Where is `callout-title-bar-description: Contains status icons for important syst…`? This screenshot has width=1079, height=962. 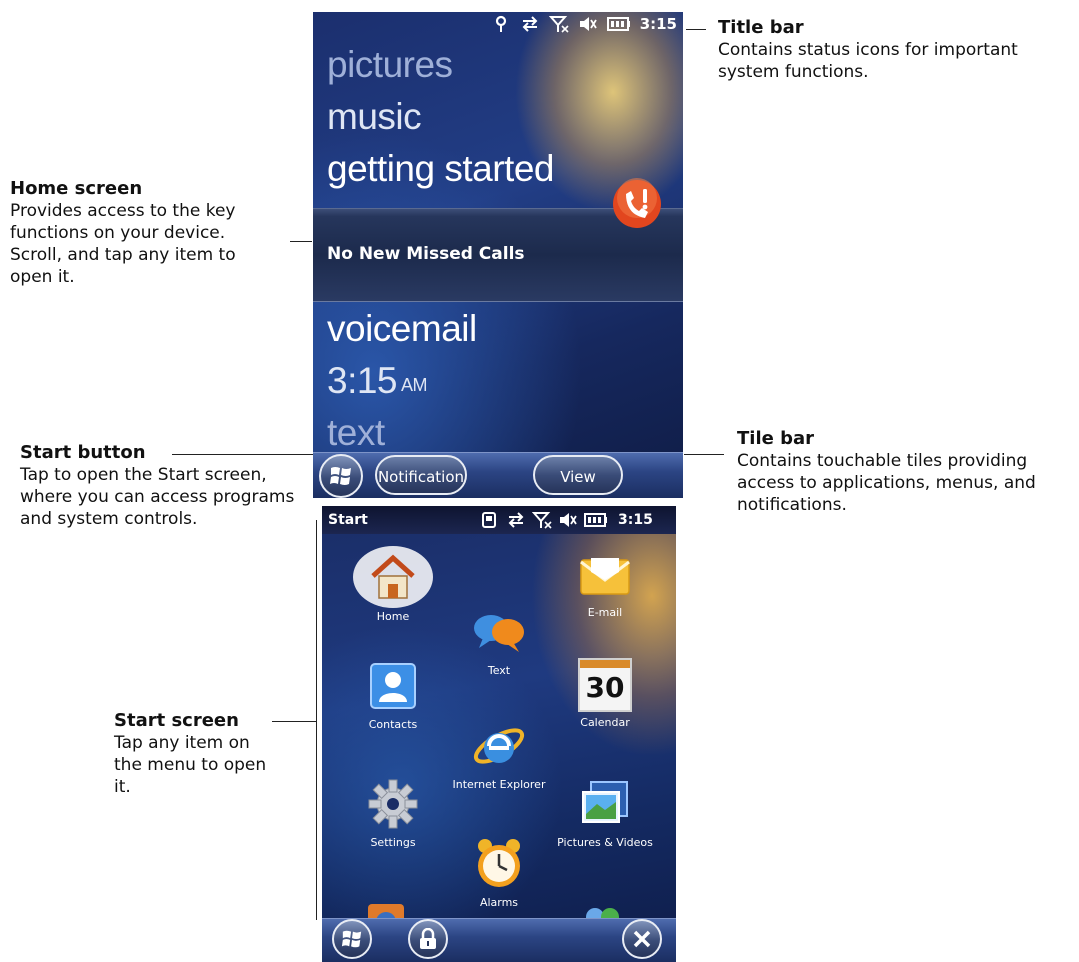
callout-title-bar-description: Contains status icons for important syst… is located at coordinates (868, 61).